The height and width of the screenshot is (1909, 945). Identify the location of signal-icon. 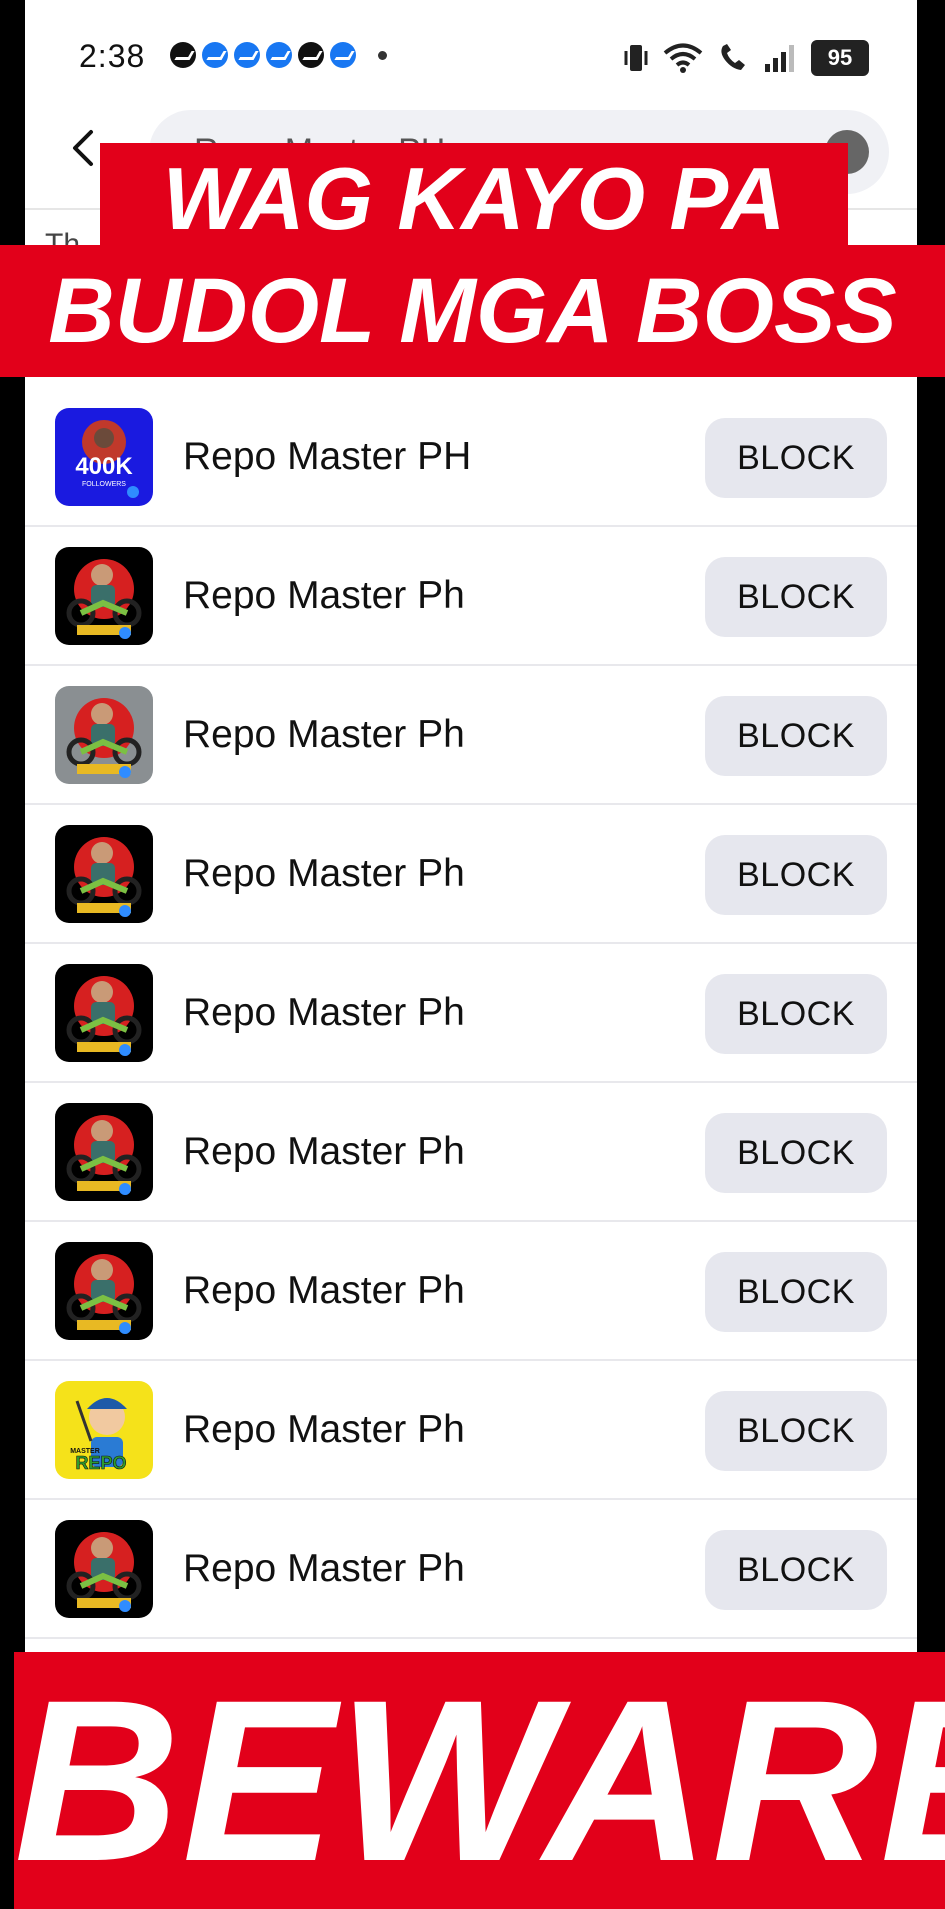
(779, 58).